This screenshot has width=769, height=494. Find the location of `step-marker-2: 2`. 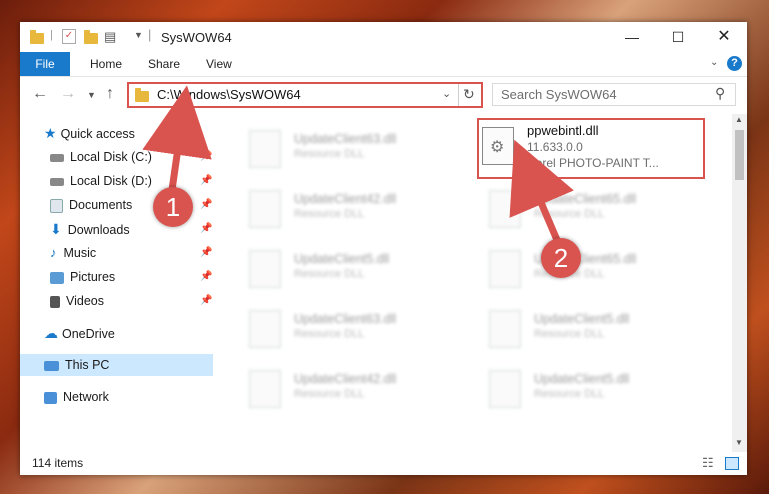

step-marker-2: 2 is located at coordinates (561, 258).